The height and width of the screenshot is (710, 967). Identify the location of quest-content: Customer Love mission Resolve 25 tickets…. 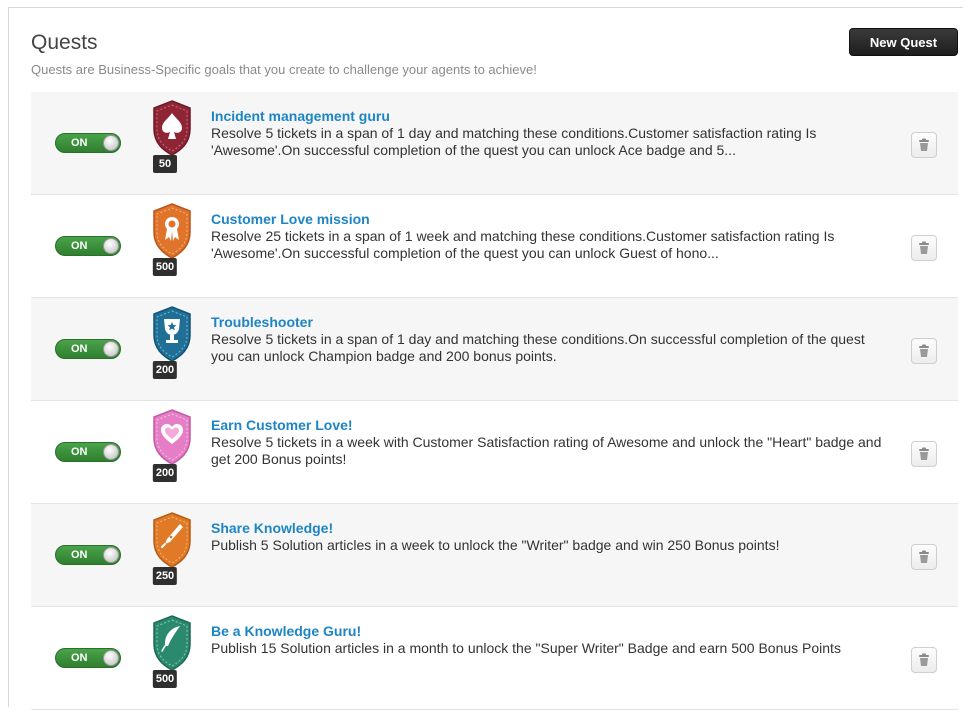
(551, 236).